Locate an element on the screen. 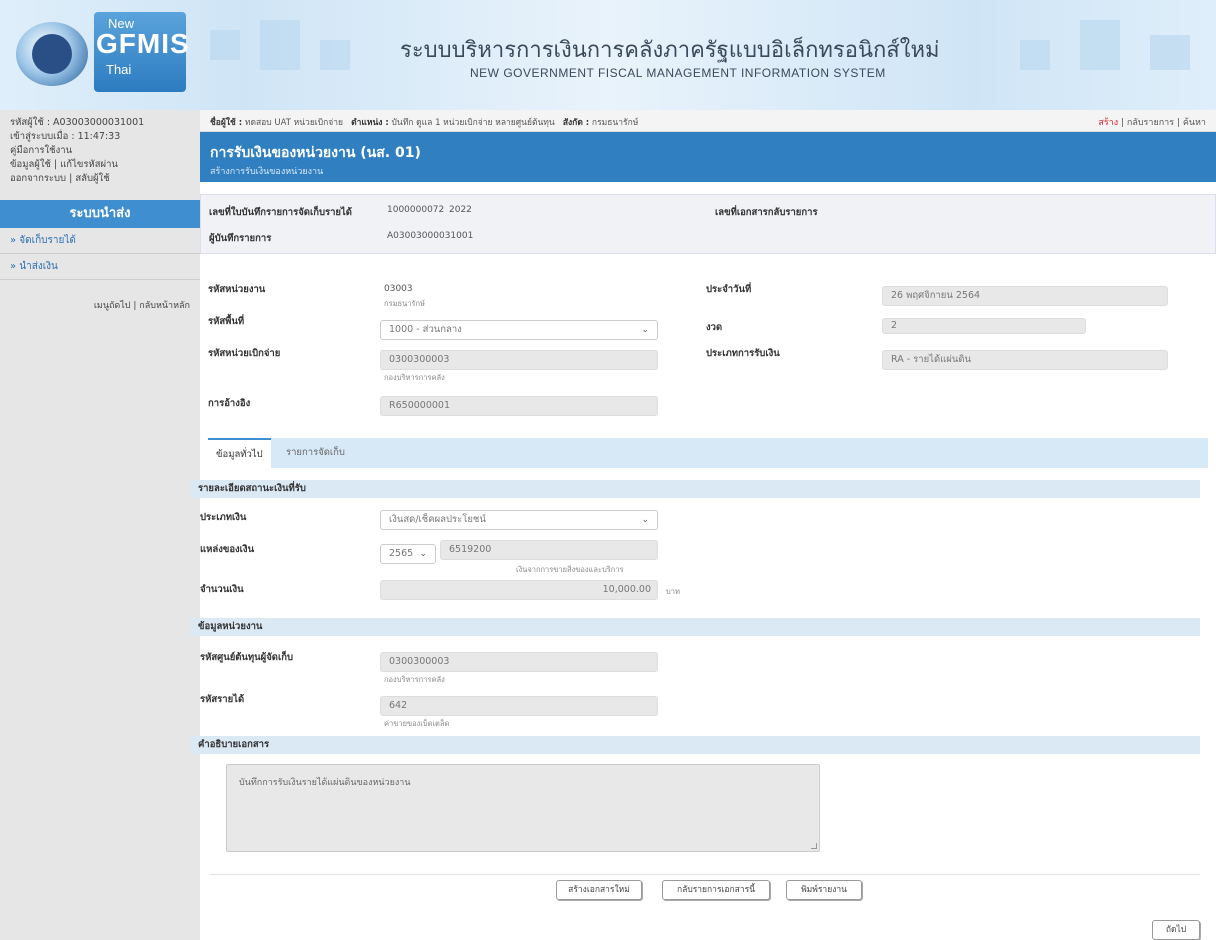 This screenshot has height=940, width=1216. page-title: การรับเงินของหน่วยงาน (นส. 01) is located at coordinates (315, 153).